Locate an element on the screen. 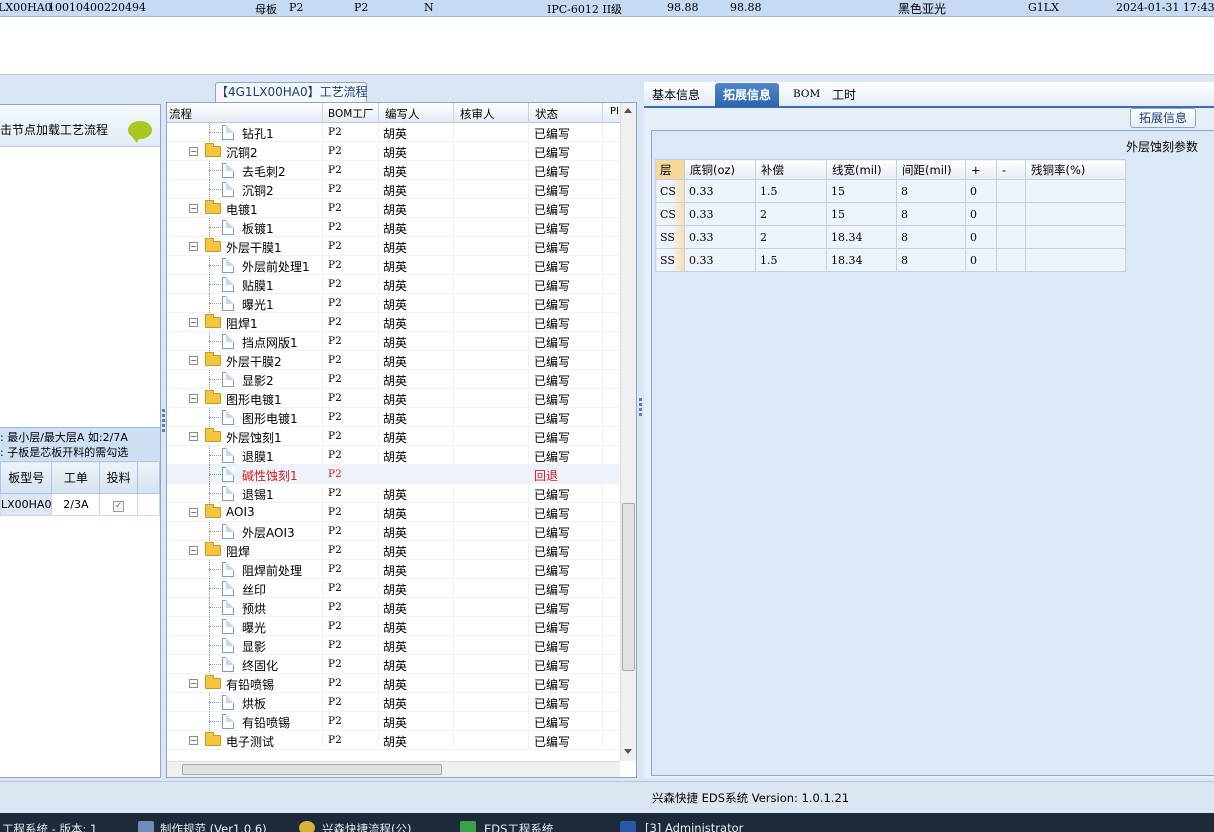  tree-step-row: 去毛刺2 P2 胡英 已编写 is located at coordinates (393, 170).